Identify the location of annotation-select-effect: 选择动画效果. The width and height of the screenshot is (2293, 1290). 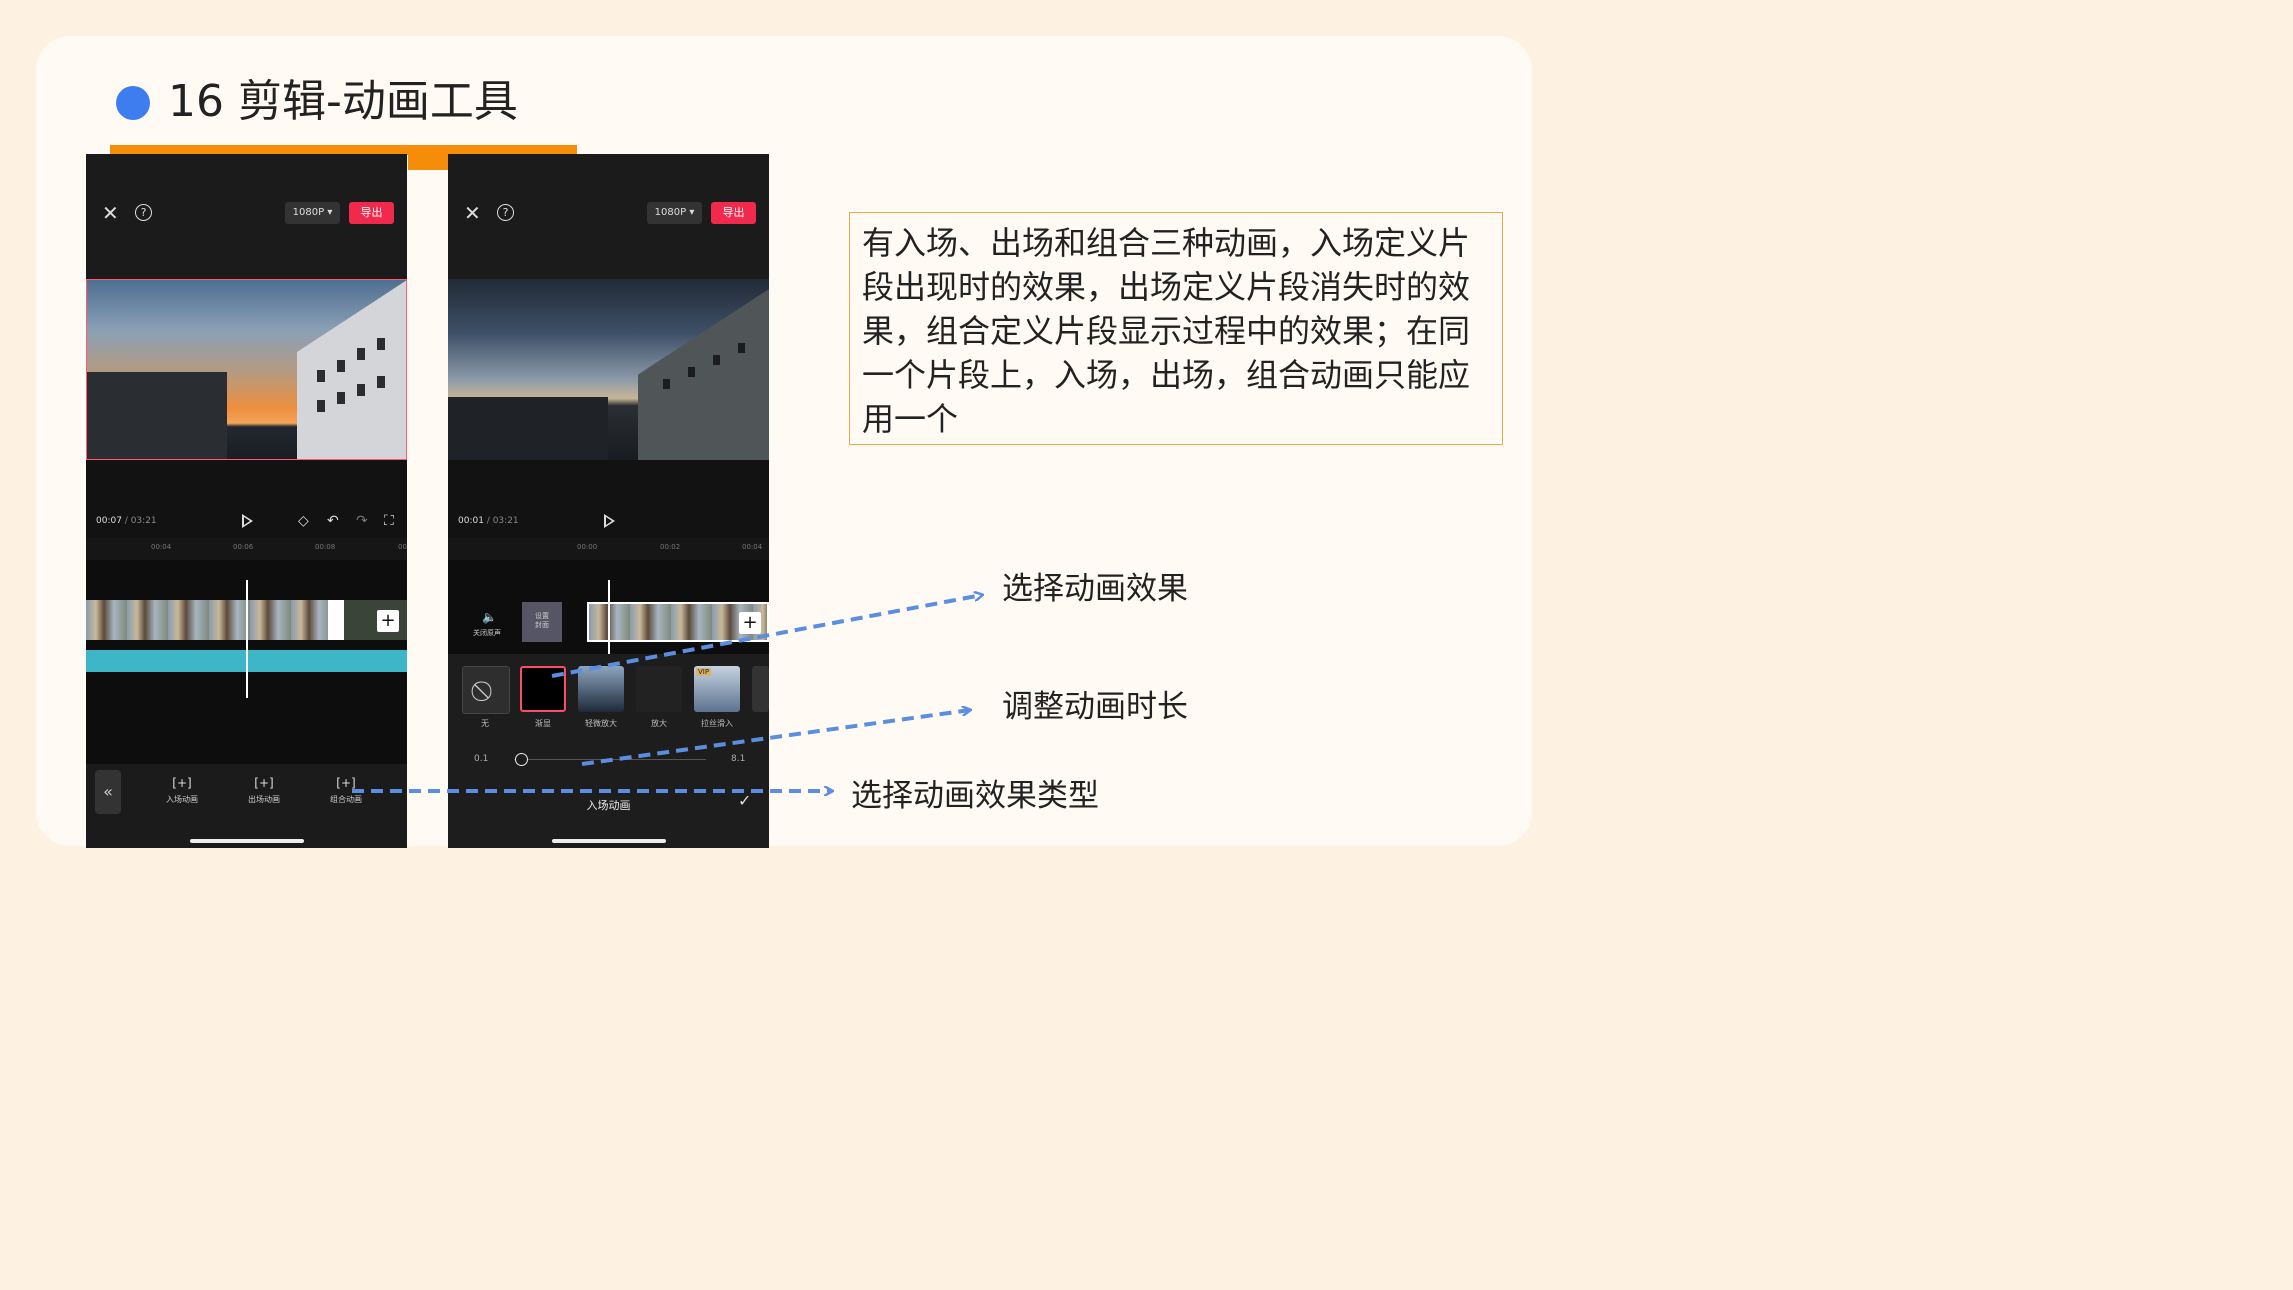
(1095, 589).